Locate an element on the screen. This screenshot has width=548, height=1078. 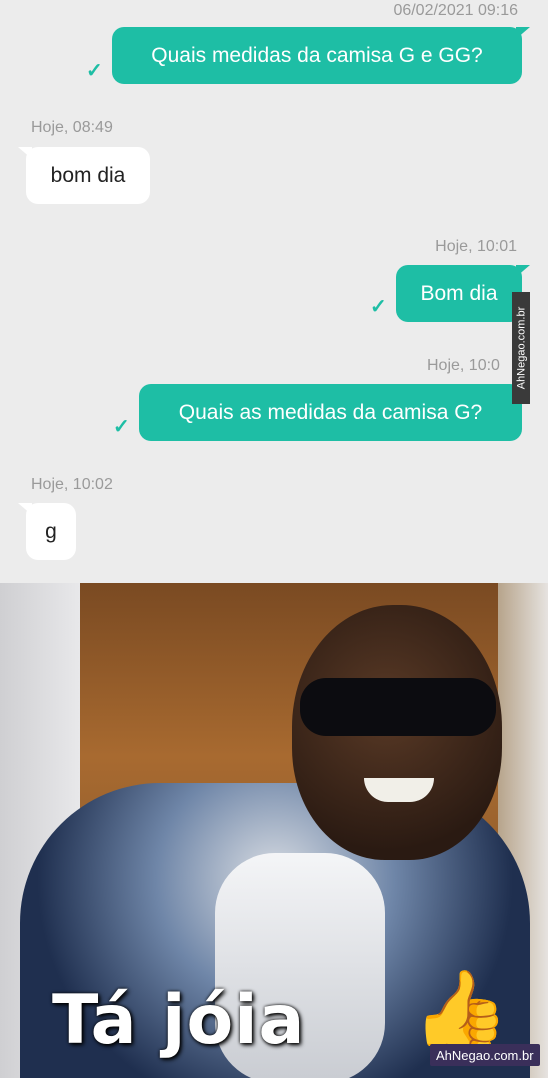
message-bubble-outgoing: Quais medidas da camisa G e GG? is located at coordinates (321, 55).